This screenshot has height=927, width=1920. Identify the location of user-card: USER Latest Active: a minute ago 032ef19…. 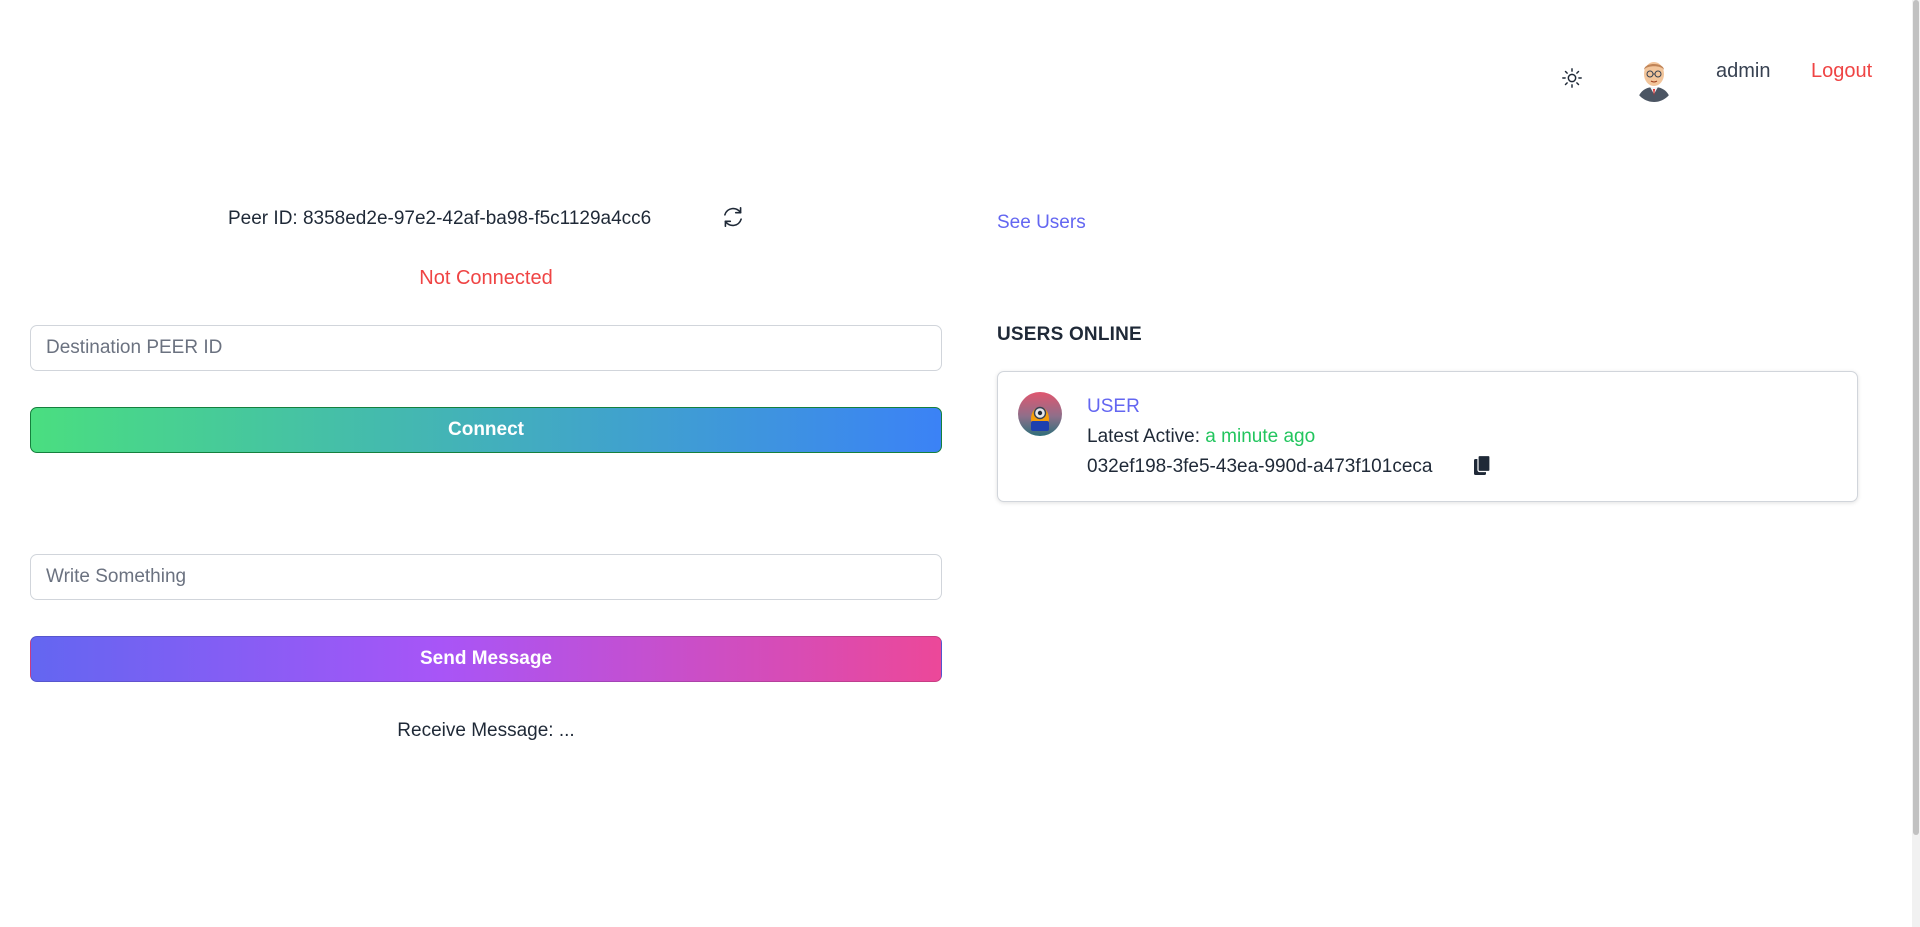
(1427, 436).